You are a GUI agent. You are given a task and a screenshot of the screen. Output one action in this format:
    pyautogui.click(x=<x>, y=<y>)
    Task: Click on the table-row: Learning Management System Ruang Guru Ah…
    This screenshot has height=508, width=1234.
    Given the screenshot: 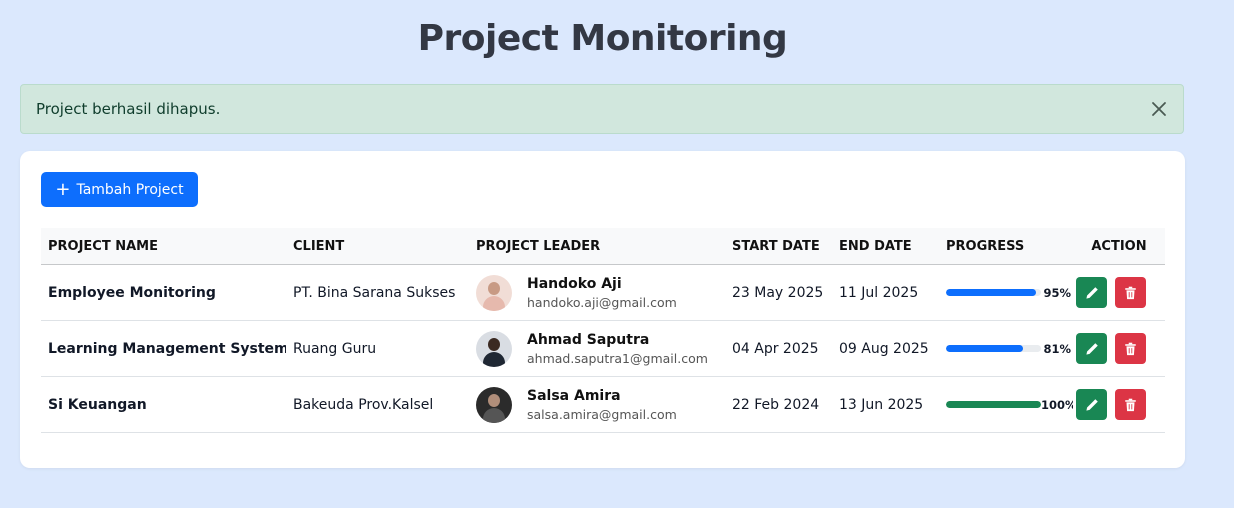 What is the action you would take?
    pyautogui.click(x=603, y=348)
    